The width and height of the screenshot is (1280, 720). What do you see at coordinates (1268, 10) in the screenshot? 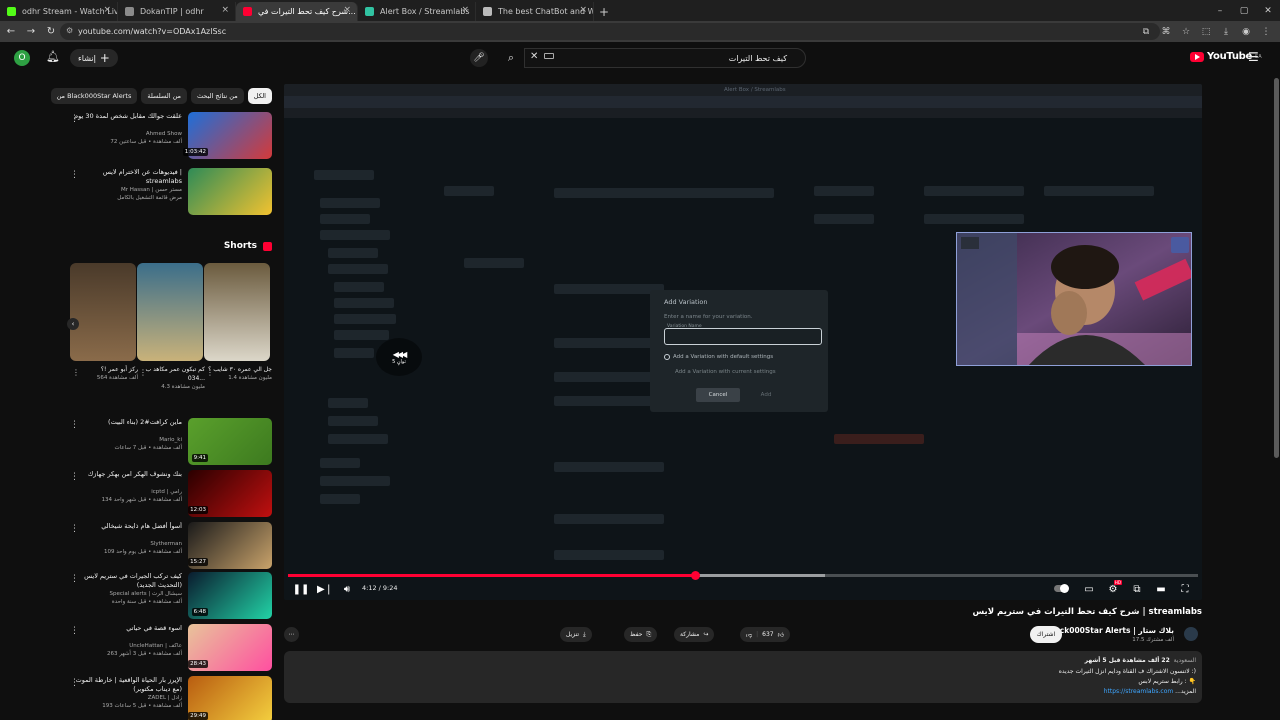
I see `close-window-icon: ✕` at bounding box center [1268, 10].